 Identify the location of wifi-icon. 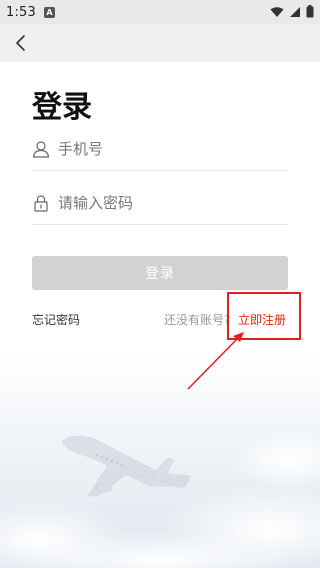
(277, 11).